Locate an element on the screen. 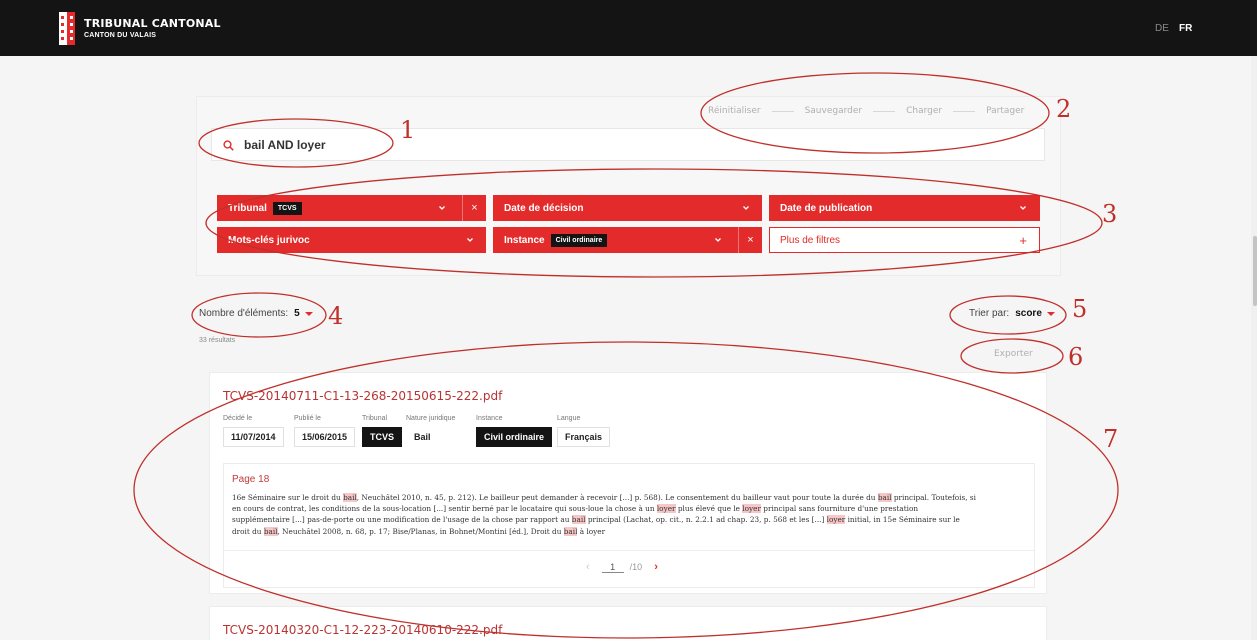 The image size is (1257, 640). annotation-number-6: 6 is located at coordinates (1075, 357).